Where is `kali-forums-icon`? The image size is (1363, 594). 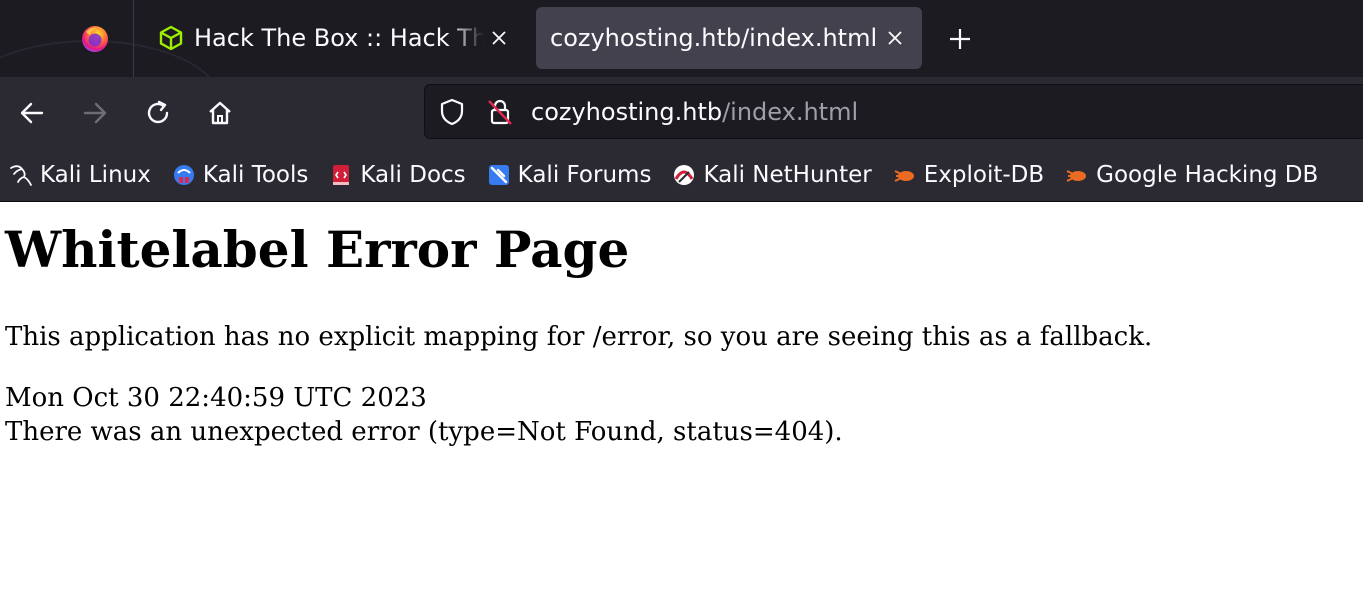 kali-forums-icon is located at coordinates (499, 175).